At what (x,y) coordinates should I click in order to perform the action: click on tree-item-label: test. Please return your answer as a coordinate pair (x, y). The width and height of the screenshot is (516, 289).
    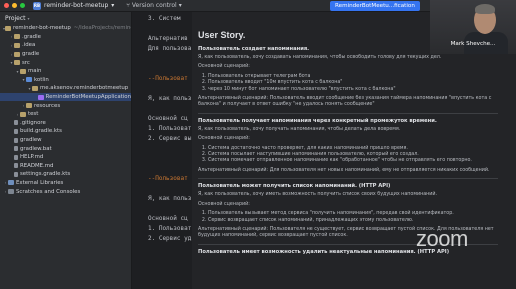
    Looking at the image, I should click on (33, 114).